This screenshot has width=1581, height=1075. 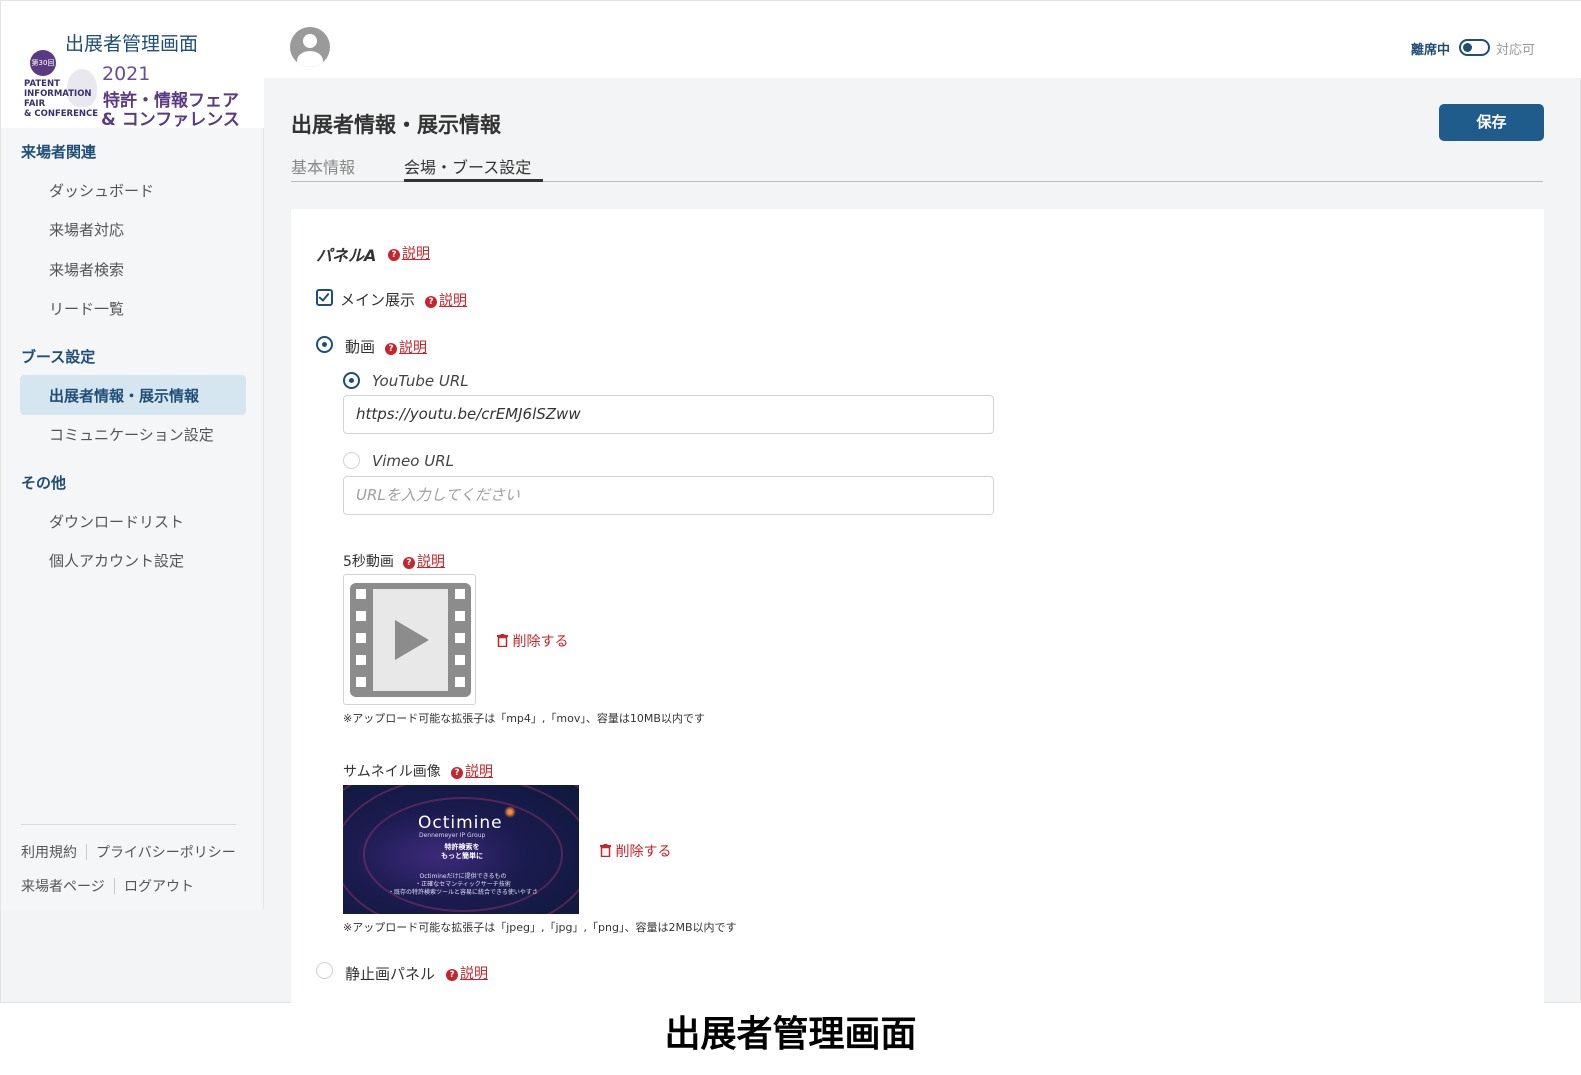 What do you see at coordinates (159, 886) in the screenshot?
I see `logout-link: ログアウト` at bounding box center [159, 886].